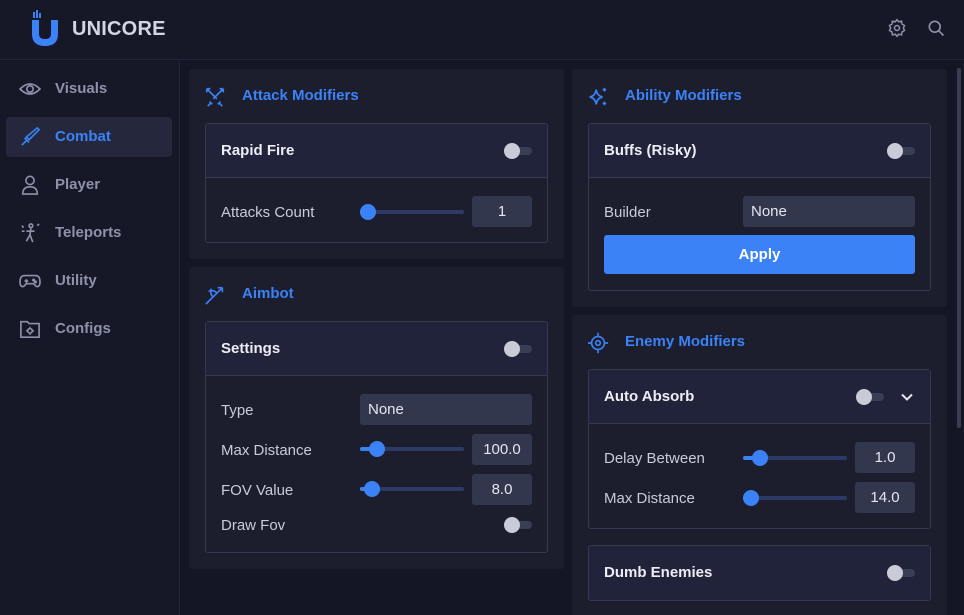 Image resolution: width=964 pixels, height=615 pixels. What do you see at coordinates (31, 136) in the screenshot?
I see `sword-icon` at bounding box center [31, 136].